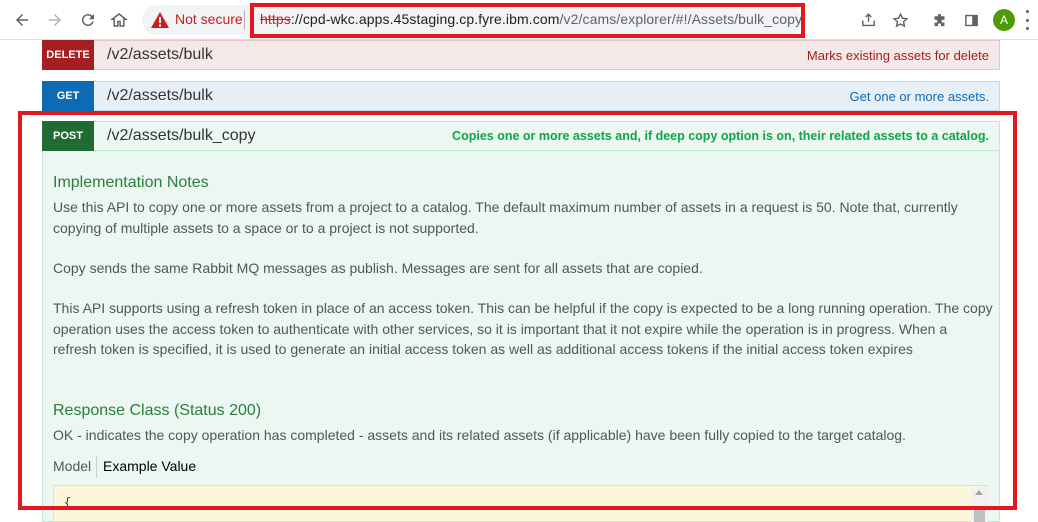  I want to click on example-json-text: {, so click(68, 503).